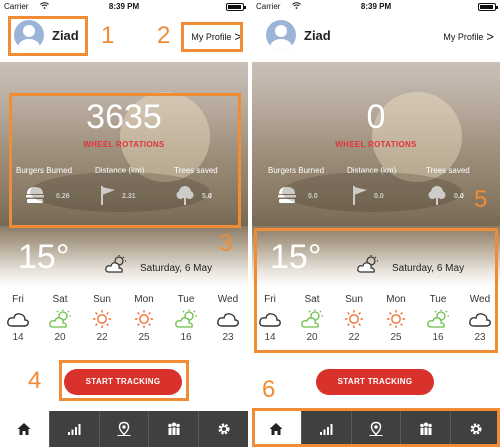 The image size is (500, 447). What do you see at coordinates (236, 7) in the screenshot?
I see `battery-icon` at bounding box center [236, 7].